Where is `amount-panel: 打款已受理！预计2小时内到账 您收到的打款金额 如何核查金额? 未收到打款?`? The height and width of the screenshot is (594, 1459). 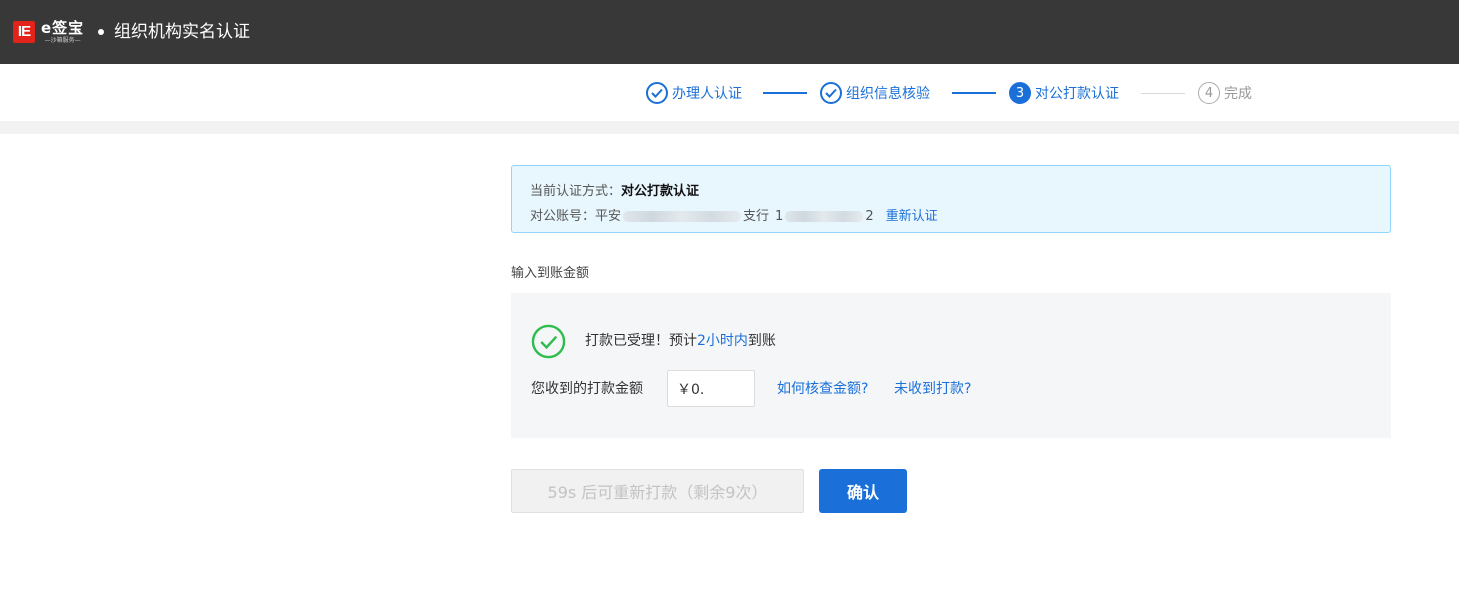 amount-panel: 打款已受理！预计2小时内到账 您收到的打款金额 如何核查金额? 未收到打款? is located at coordinates (951, 365).